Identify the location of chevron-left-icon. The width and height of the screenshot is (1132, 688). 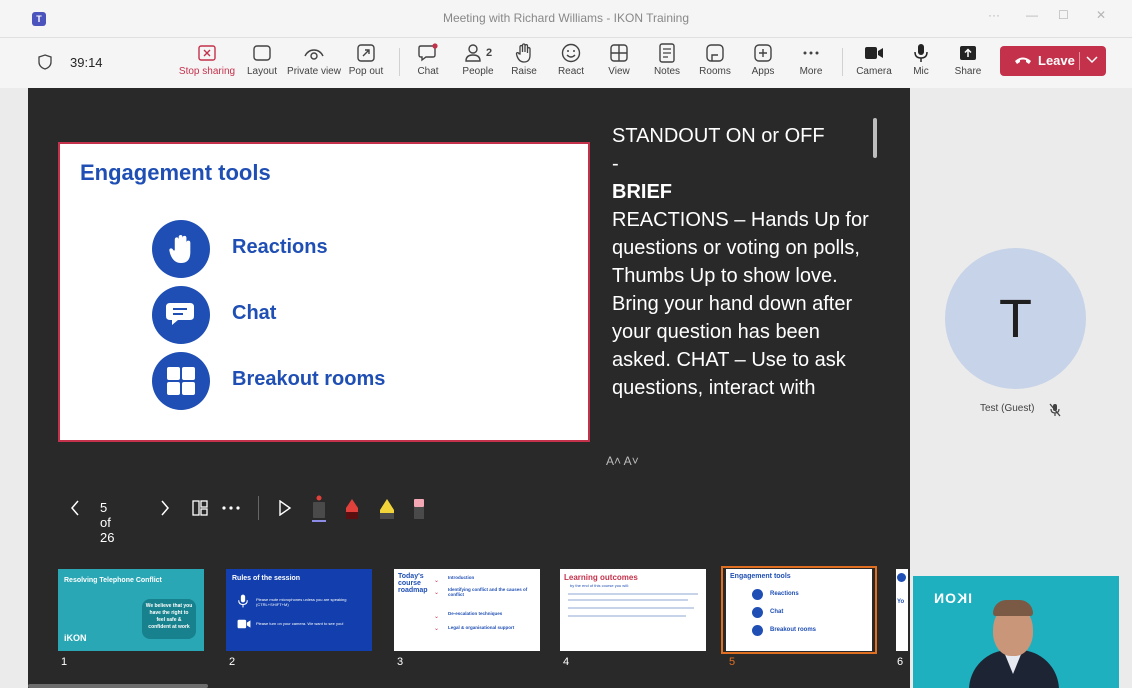
(75, 508).